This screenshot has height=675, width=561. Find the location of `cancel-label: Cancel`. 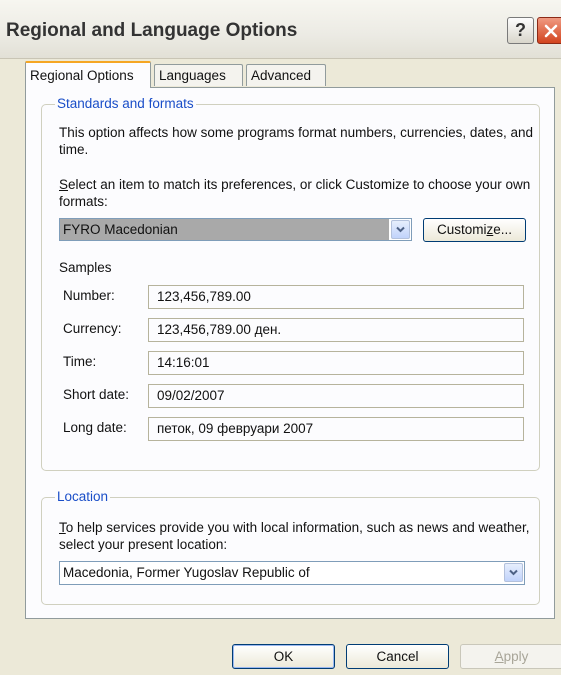

cancel-label: Cancel is located at coordinates (397, 656).